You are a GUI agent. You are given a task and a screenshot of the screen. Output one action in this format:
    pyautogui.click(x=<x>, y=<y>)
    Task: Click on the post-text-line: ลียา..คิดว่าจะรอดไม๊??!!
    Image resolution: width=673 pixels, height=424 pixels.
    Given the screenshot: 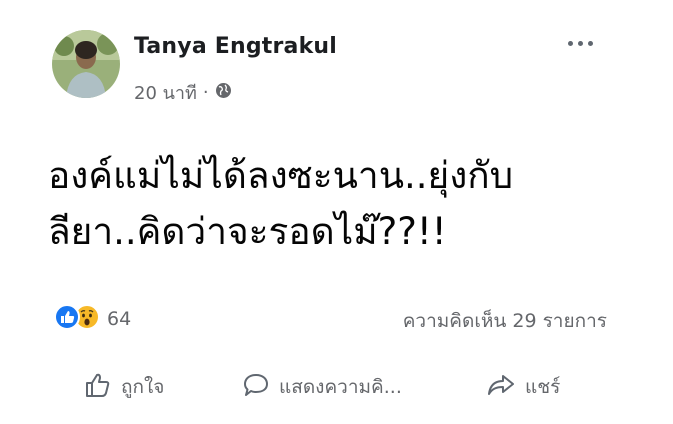 What is the action you would take?
    pyautogui.click(x=247, y=231)
    